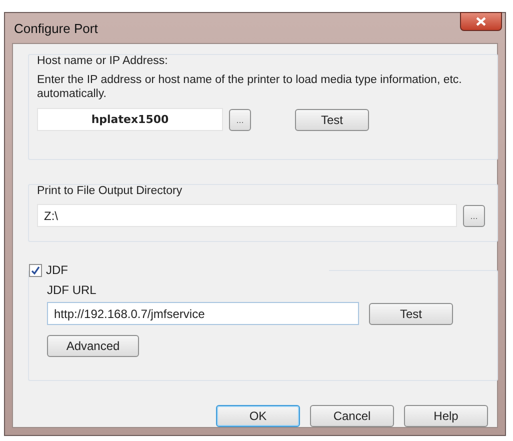 The width and height of the screenshot is (513, 441). Describe the element at coordinates (93, 346) in the screenshot. I see `advanced-button: Advanced` at that location.